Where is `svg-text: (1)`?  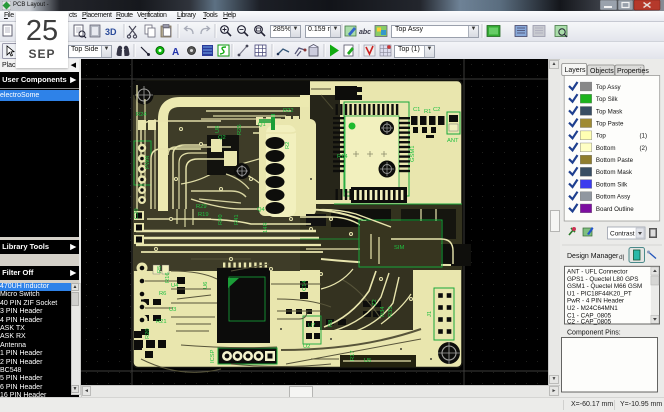 svg-text: (1) is located at coordinates (644, 136).